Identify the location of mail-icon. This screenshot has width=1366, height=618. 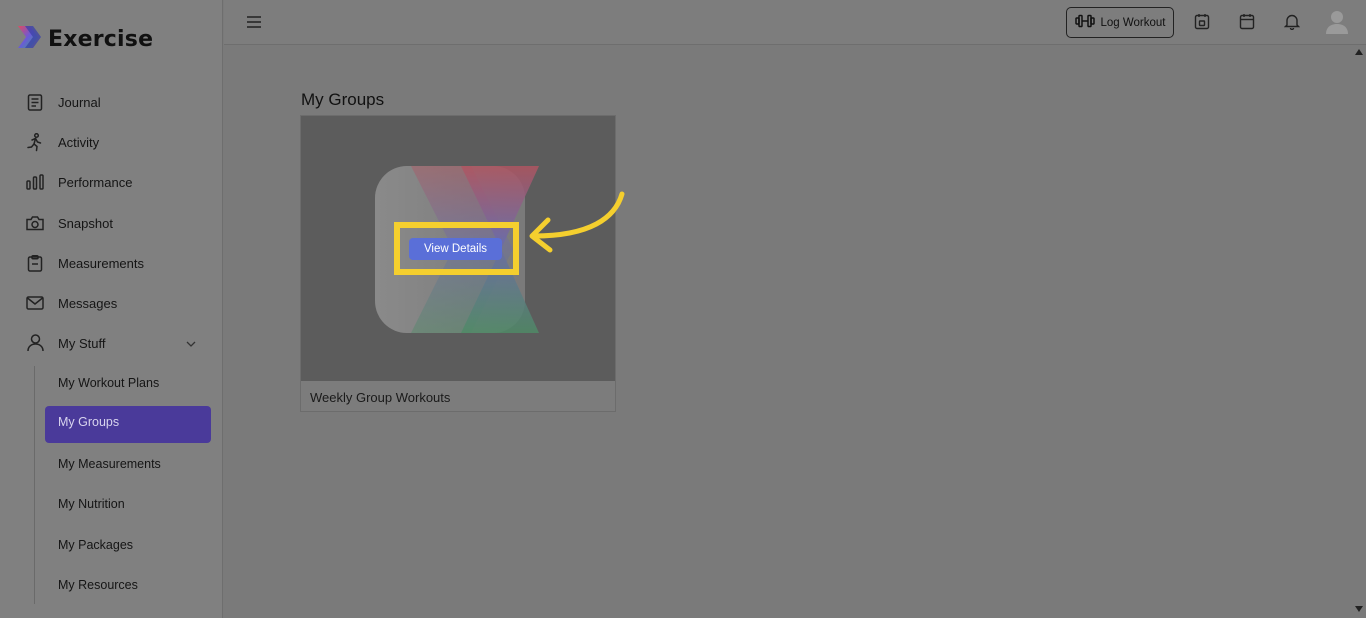
(35, 303).